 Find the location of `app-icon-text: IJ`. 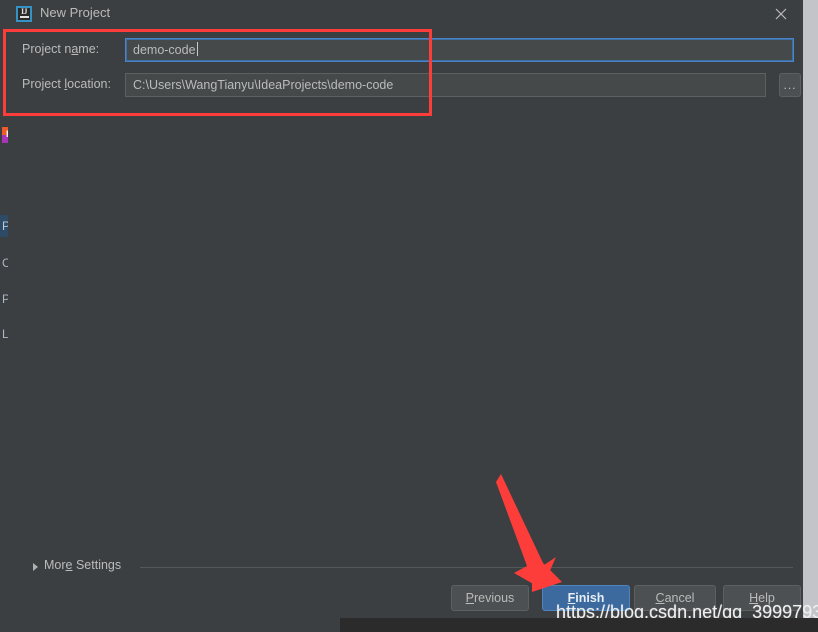

app-icon-text: IJ is located at coordinates (24, 11).